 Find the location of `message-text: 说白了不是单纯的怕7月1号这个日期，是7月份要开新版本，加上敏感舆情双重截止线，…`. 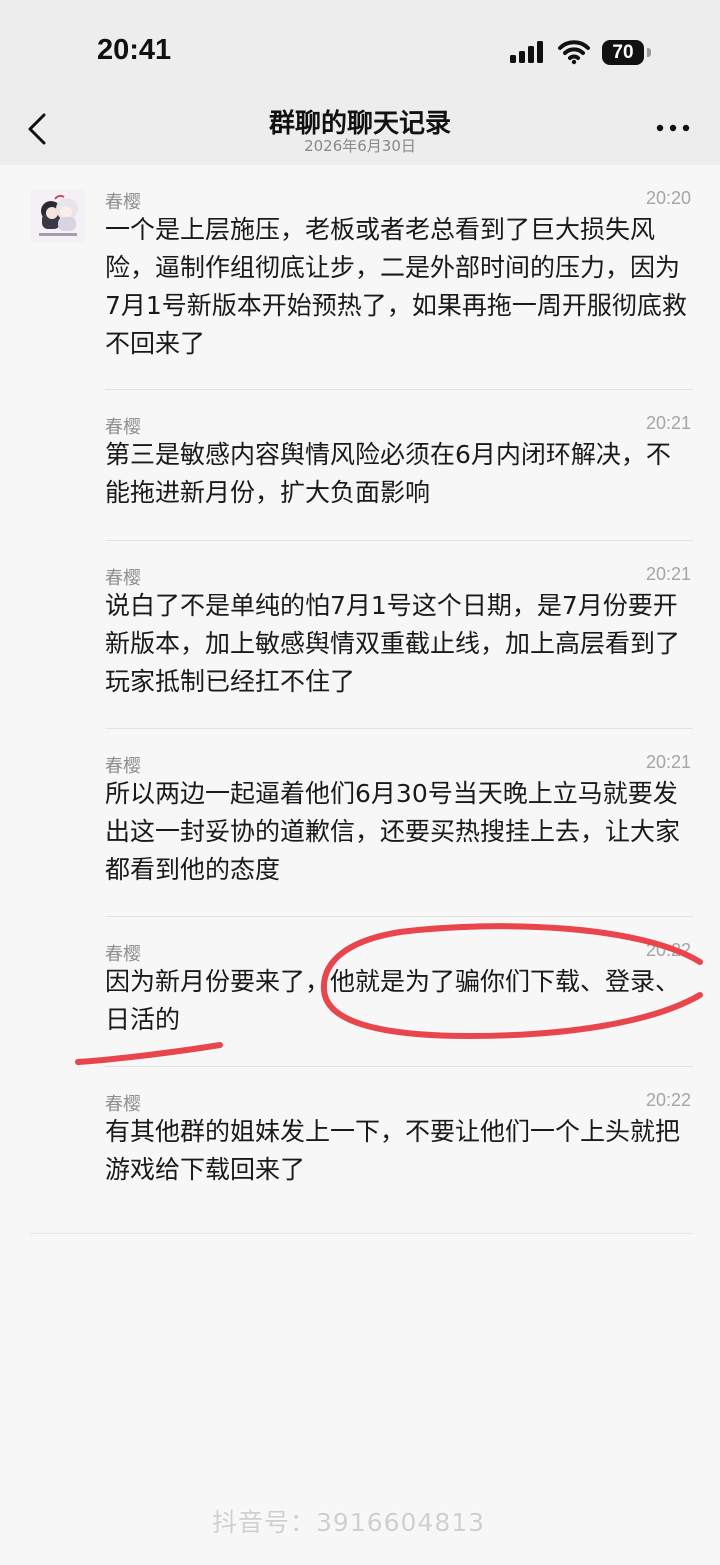

message-text: 说白了不是单纯的怕7月1号这个日期，是7月份要开新版本，加上敏感舆情双重截止线，… is located at coordinates (393, 643).